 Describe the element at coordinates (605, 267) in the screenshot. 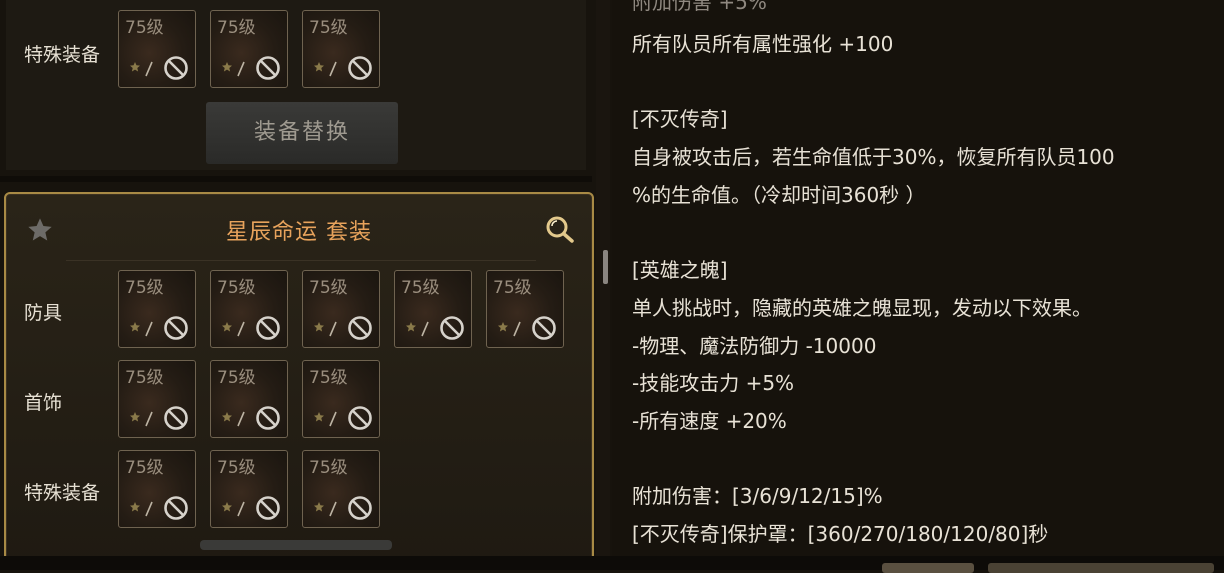

I see `scrollbar-handle` at that location.